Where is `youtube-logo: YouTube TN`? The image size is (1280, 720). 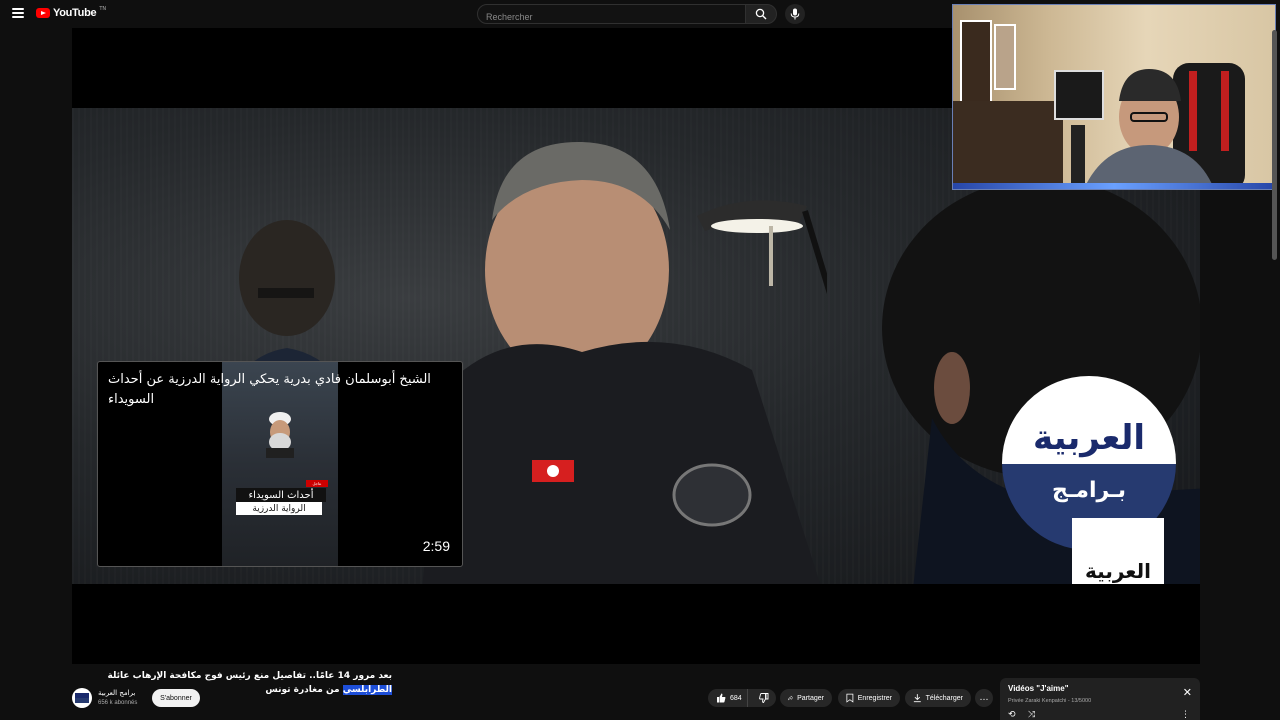 youtube-logo: YouTube TN is located at coordinates (71, 12).